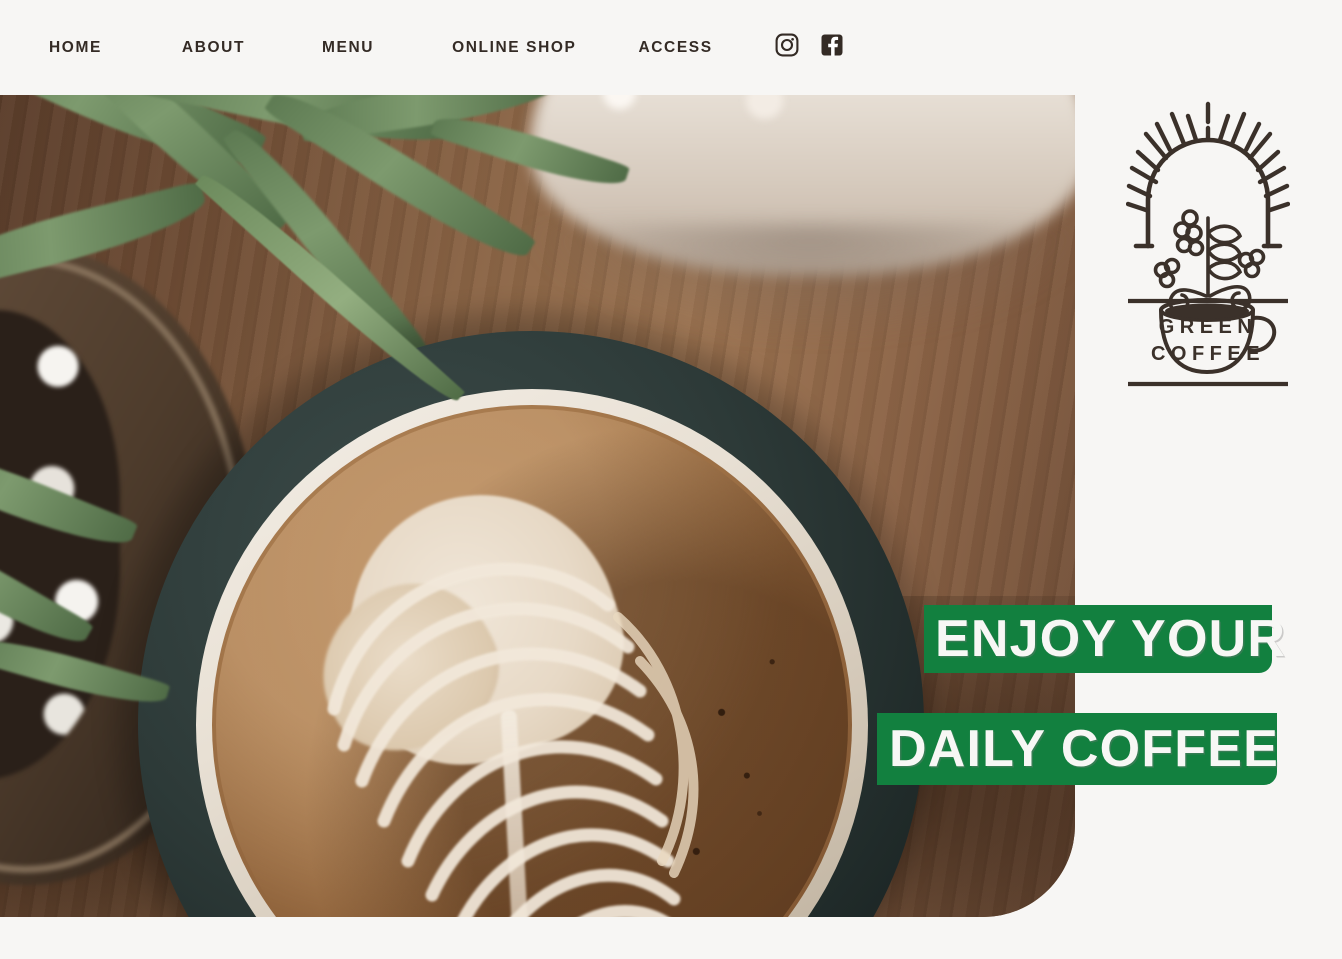 The height and width of the screenshot is (959, 1342). What do you see at coordinates (348, 48) in the screenshot?
I see `nav-link-menu: MENU` at bounding box center [348, 48].